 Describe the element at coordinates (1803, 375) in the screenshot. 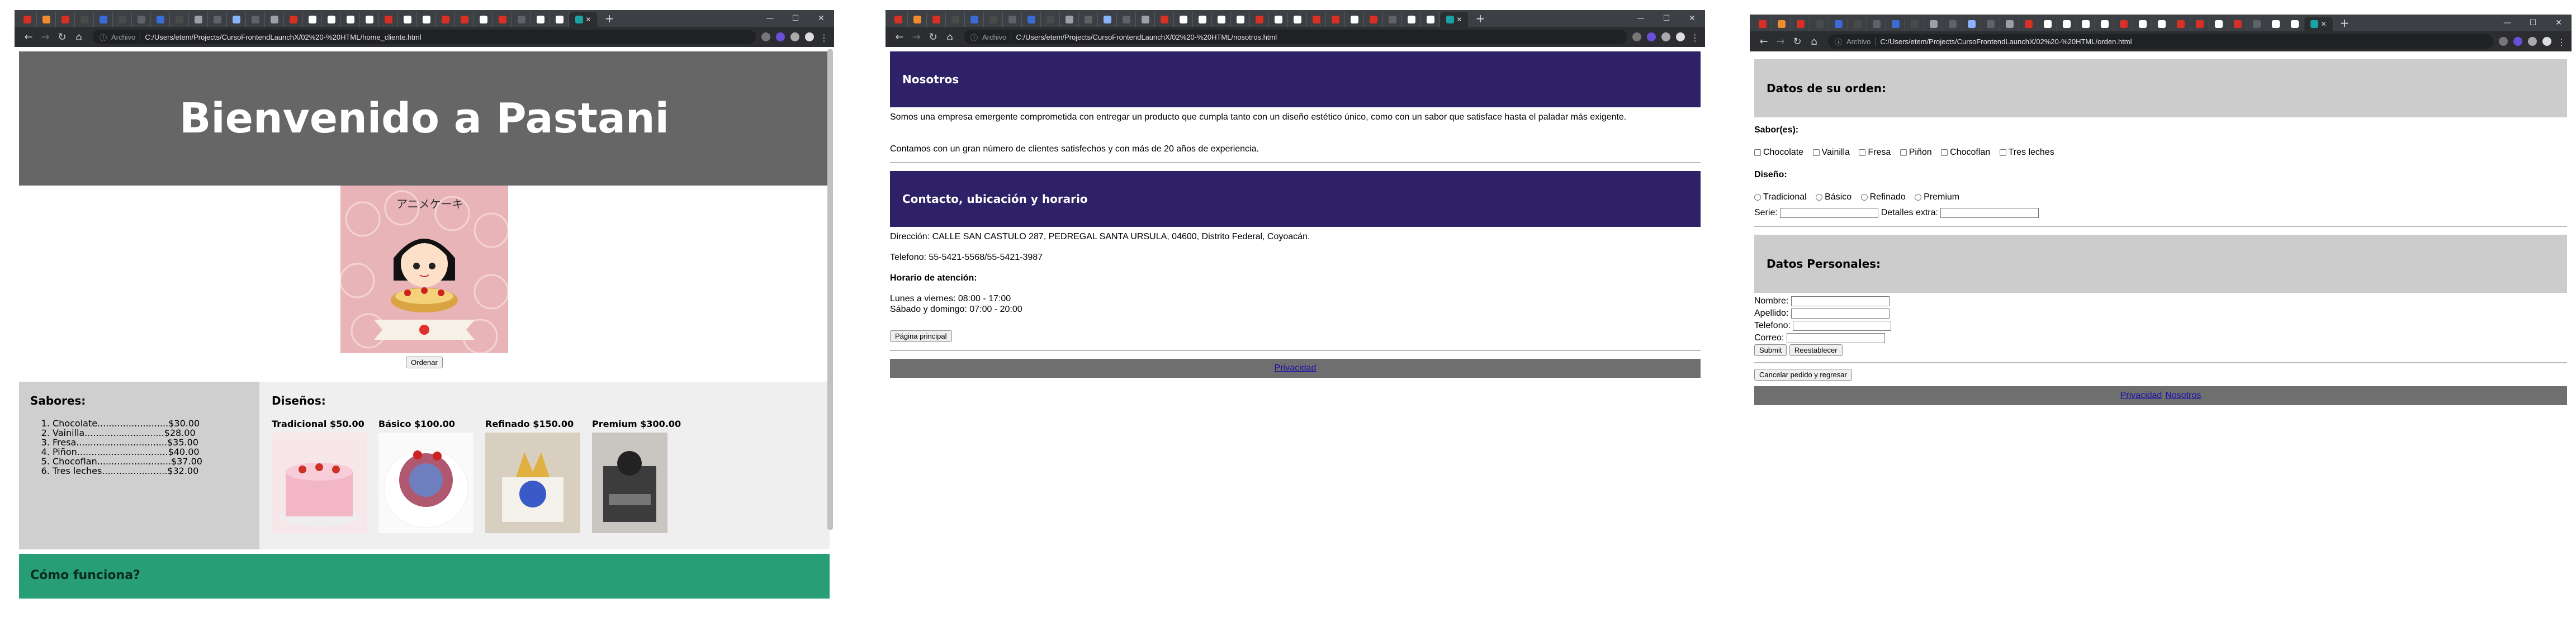

I see `cancel-order-button: Cancelar pedido y regresar` at that location.